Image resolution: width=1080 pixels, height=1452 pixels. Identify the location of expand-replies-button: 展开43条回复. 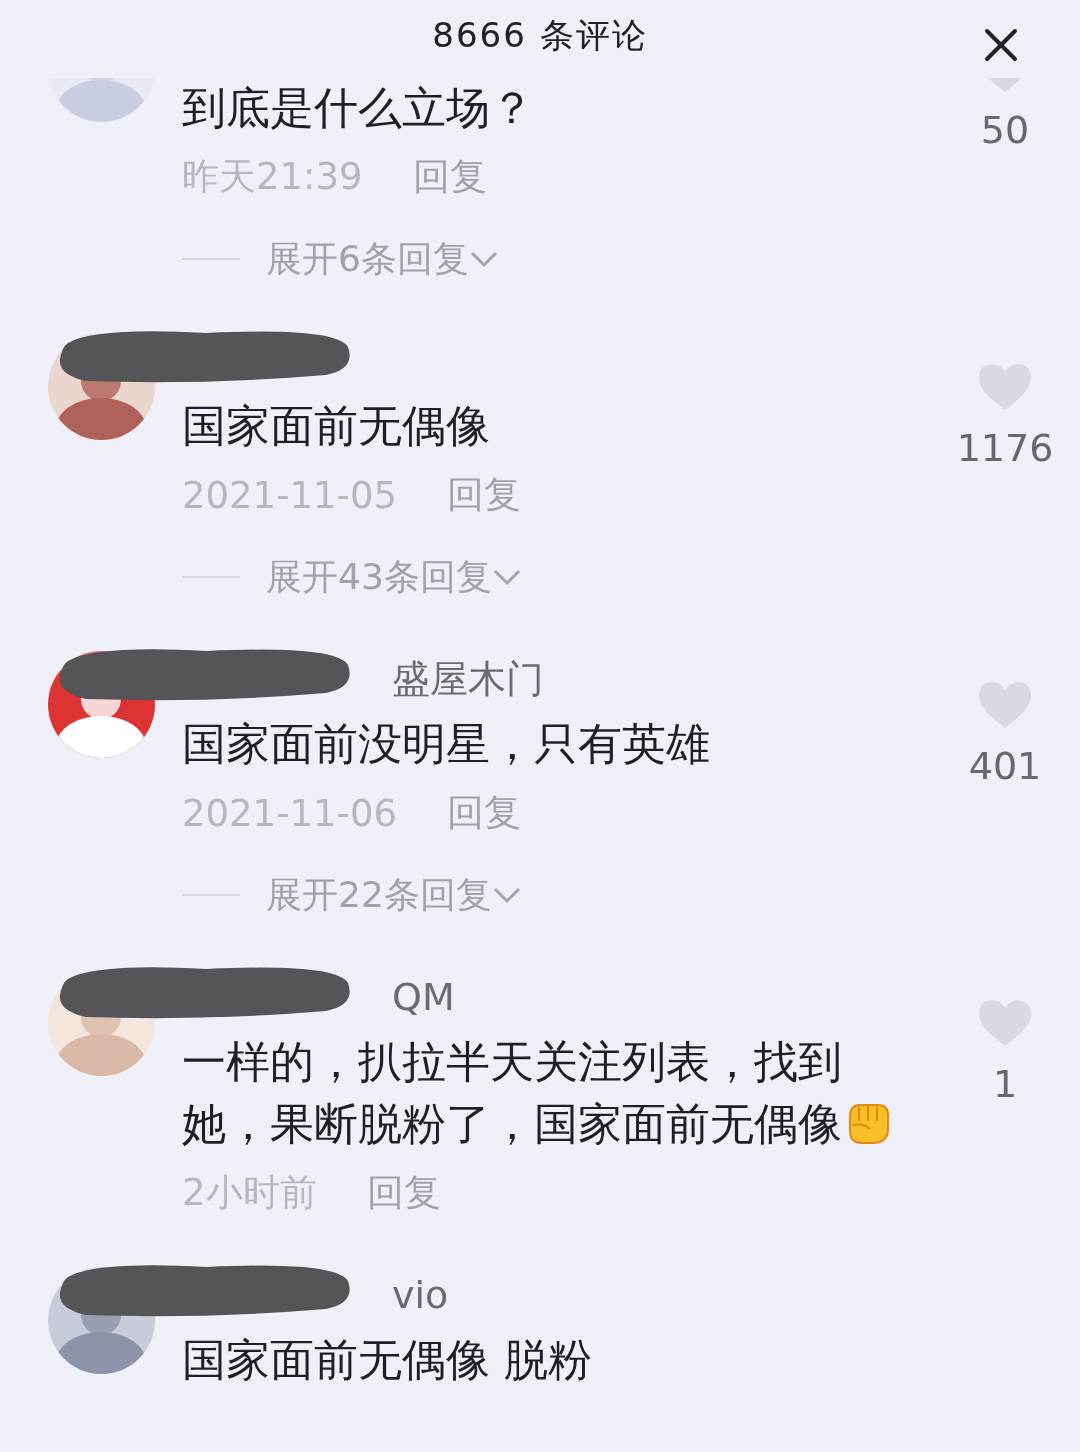
(352, 577).